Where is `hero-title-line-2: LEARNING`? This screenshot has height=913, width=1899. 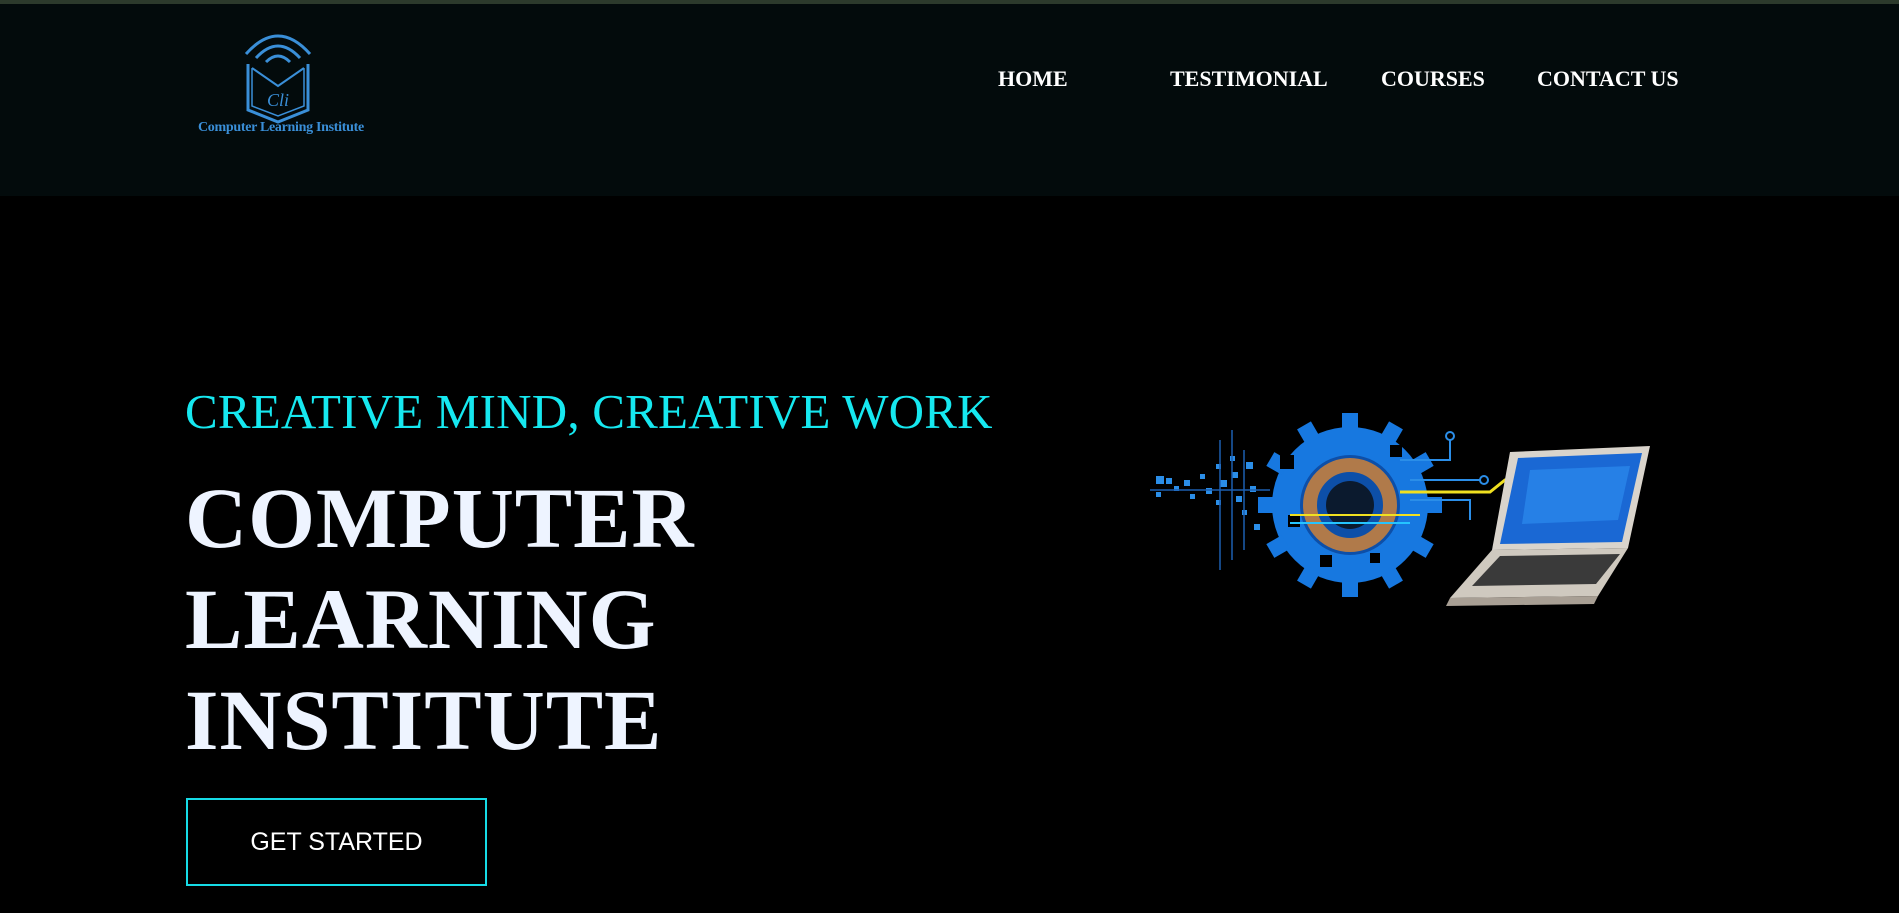 hero-title-line-2: LEARNING is located at coordinates (421, 619).